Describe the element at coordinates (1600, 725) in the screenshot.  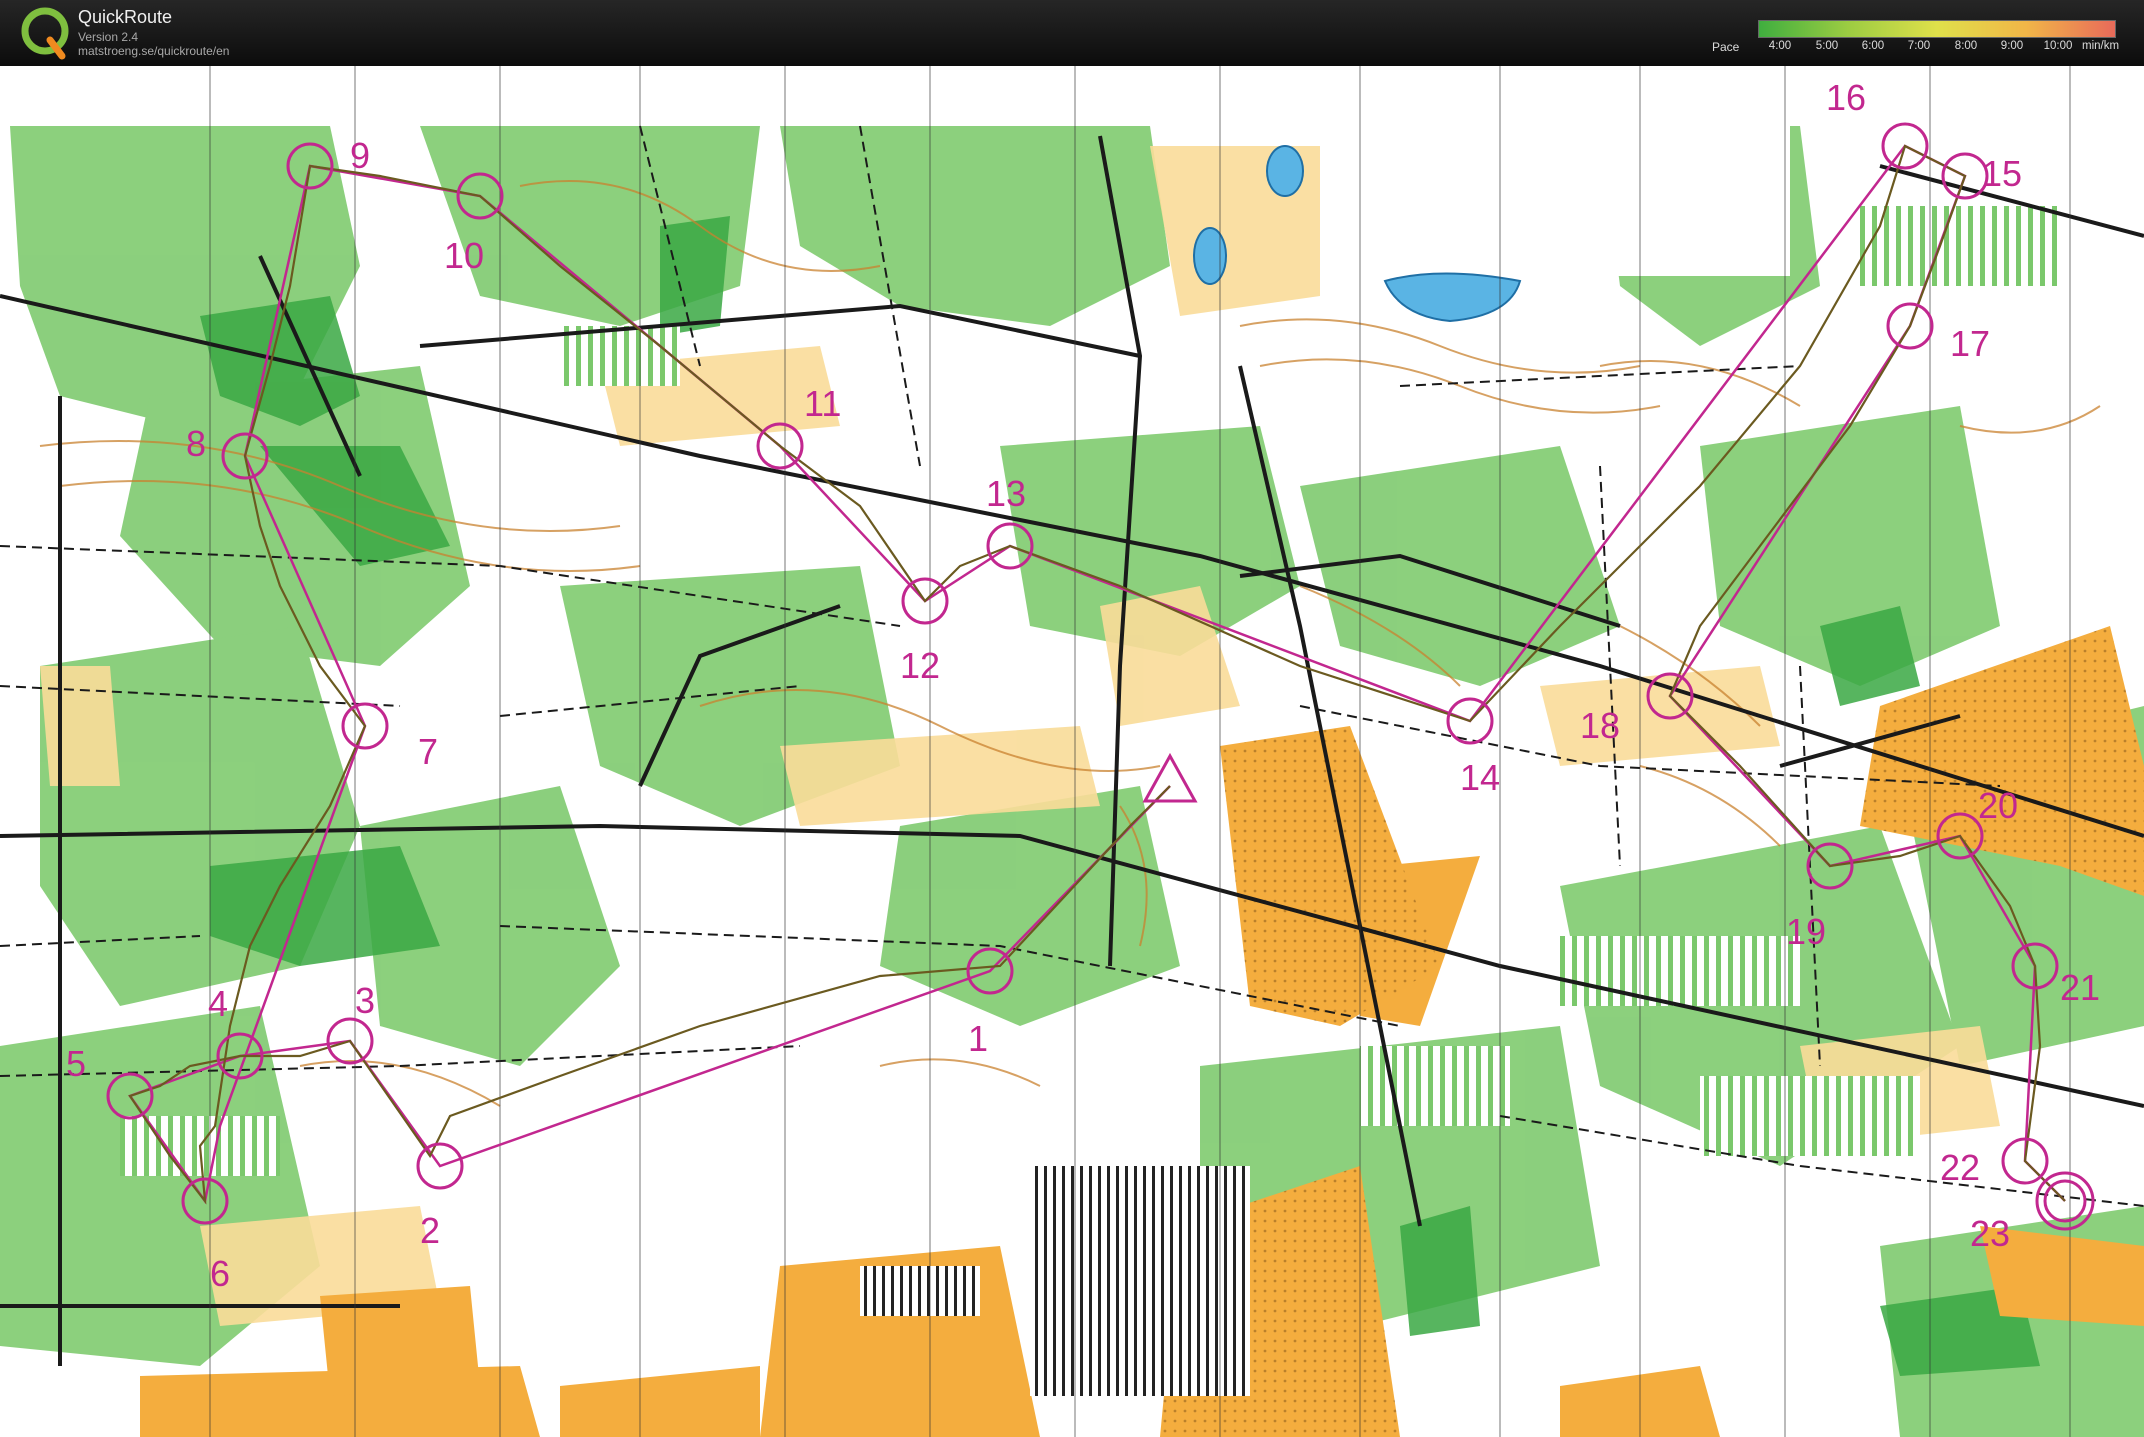
I see `control-number-18: 18` at that location.